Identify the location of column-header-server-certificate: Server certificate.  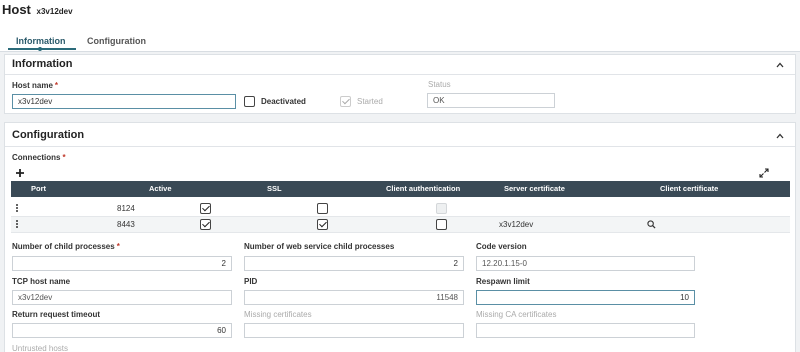
(534, 189).